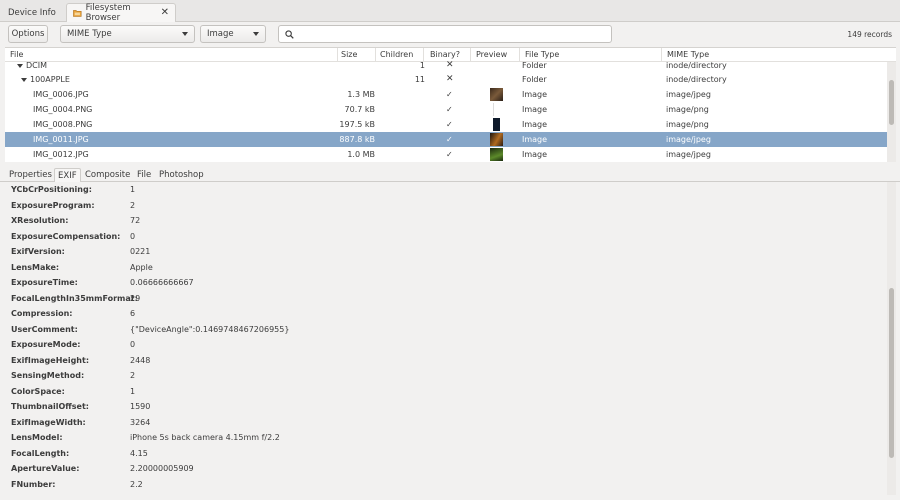 Image resolution: width=900 pixels, height=500 pixels. Describe the element at coordinates (63, 109) in the screenshot. I see `row-file-name: IMG_0004.PNG` at that location.